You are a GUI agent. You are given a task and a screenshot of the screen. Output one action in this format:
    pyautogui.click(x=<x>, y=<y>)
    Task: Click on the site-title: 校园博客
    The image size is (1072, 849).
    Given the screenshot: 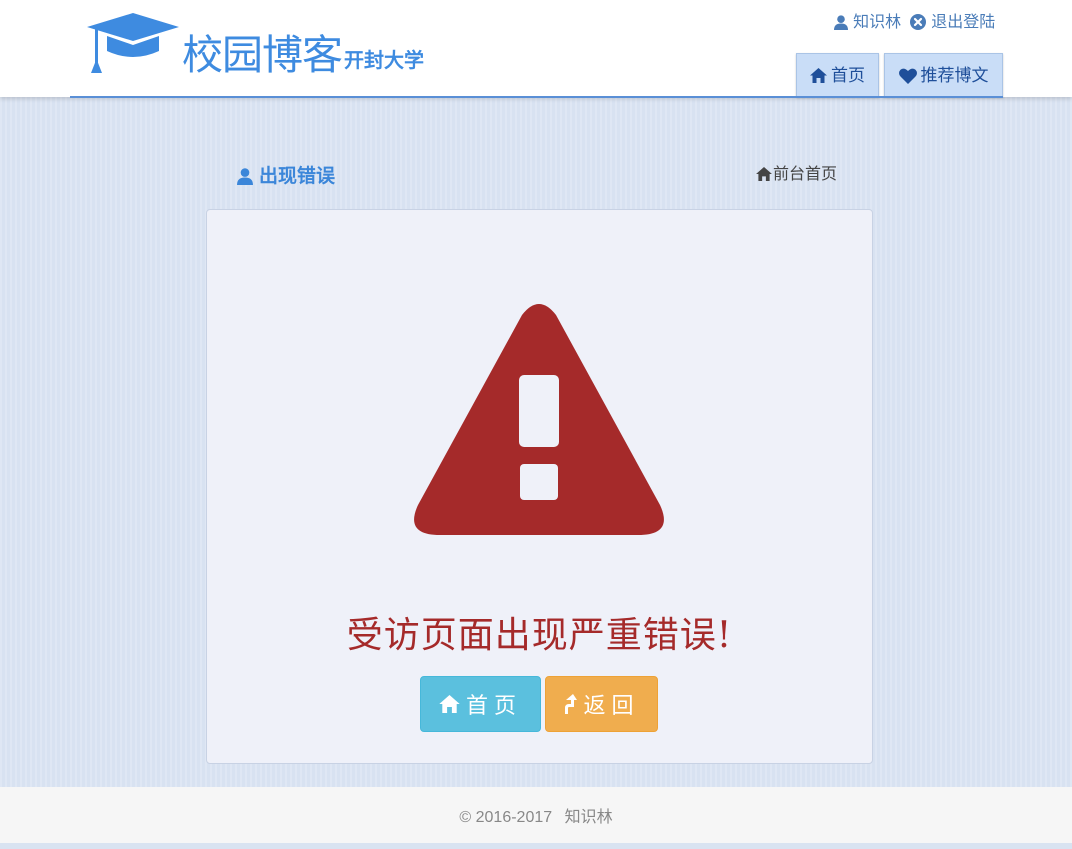 What is the action you would take?
    pyautogui.click(x=262, y=55)
    